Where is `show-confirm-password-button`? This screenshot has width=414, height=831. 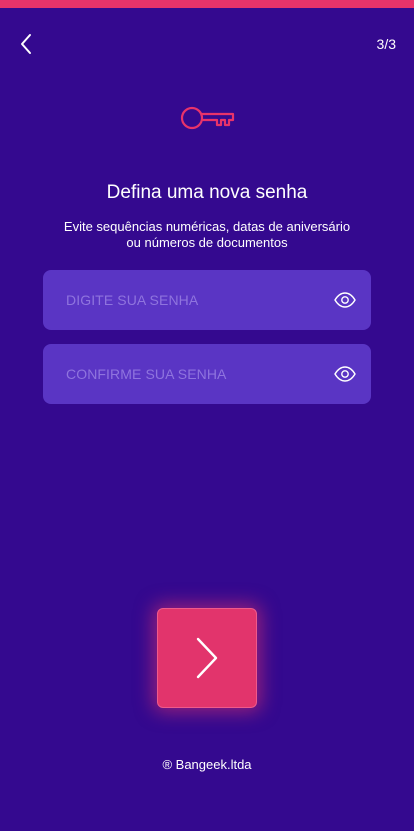
show-confirm-password-button is located at coordinates (345, 374).